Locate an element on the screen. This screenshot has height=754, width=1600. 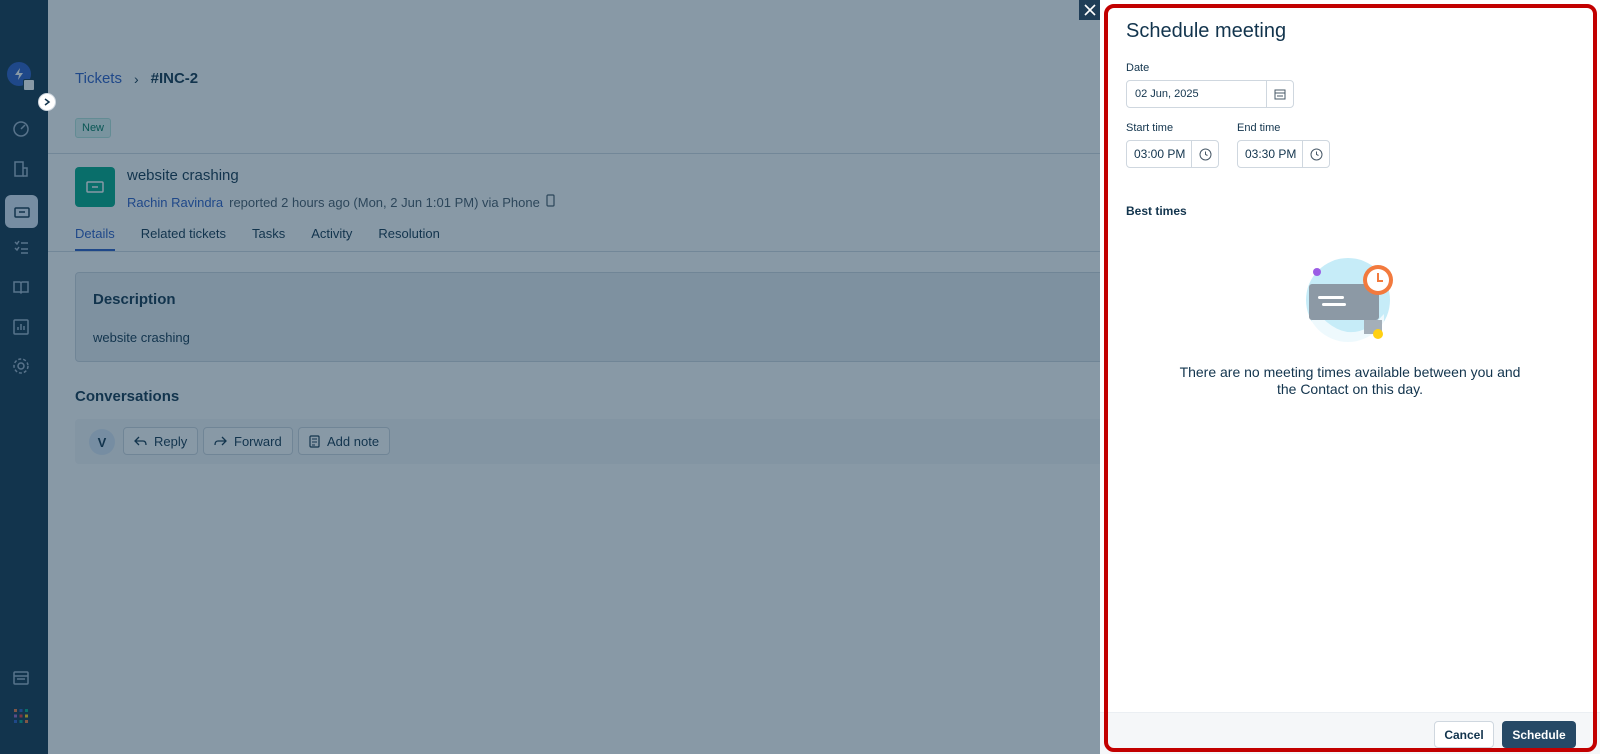
schedule-button: Schedule is located at coordinates (1539, 734).